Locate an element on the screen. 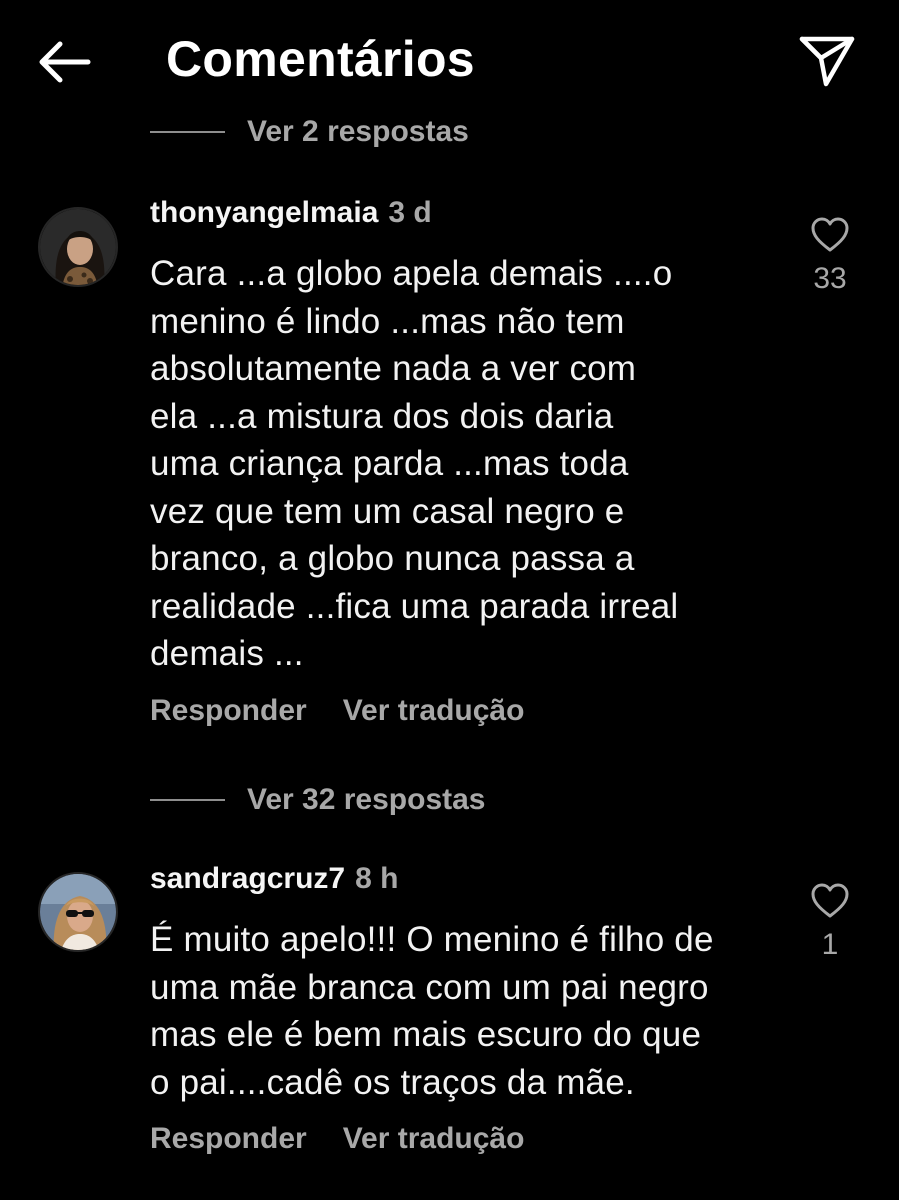 This screenshot has height=1200, width=899. comment-line: uma criança parda ...mas toda is located at coordinates (389, 463).